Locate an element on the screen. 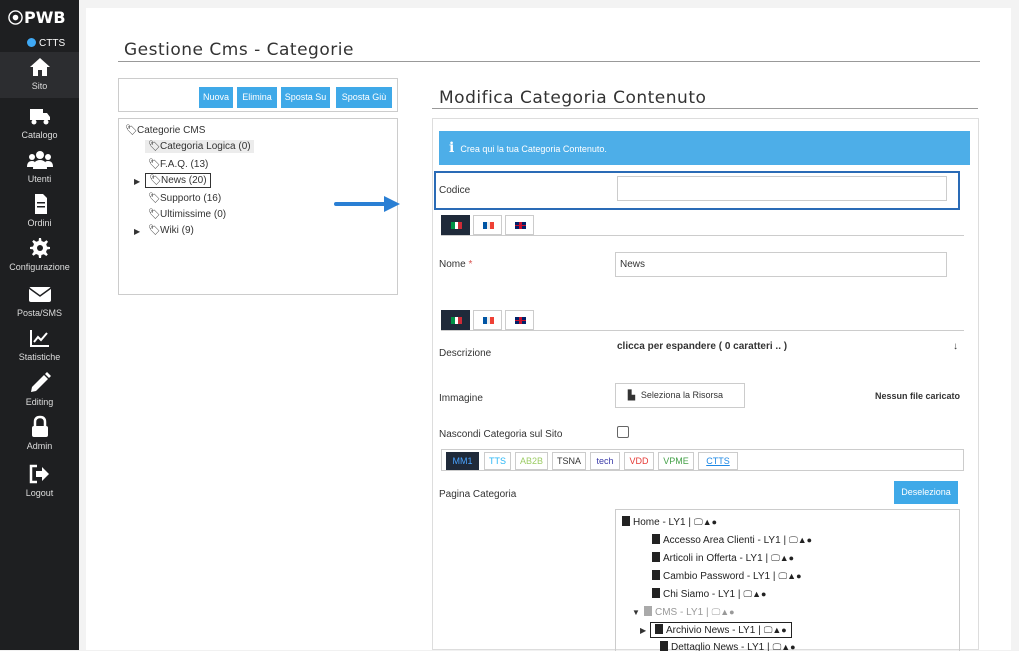 This screenshot has width=1019, height=651. site-tab-vpme: VPME is located at coordinates (676, 461).